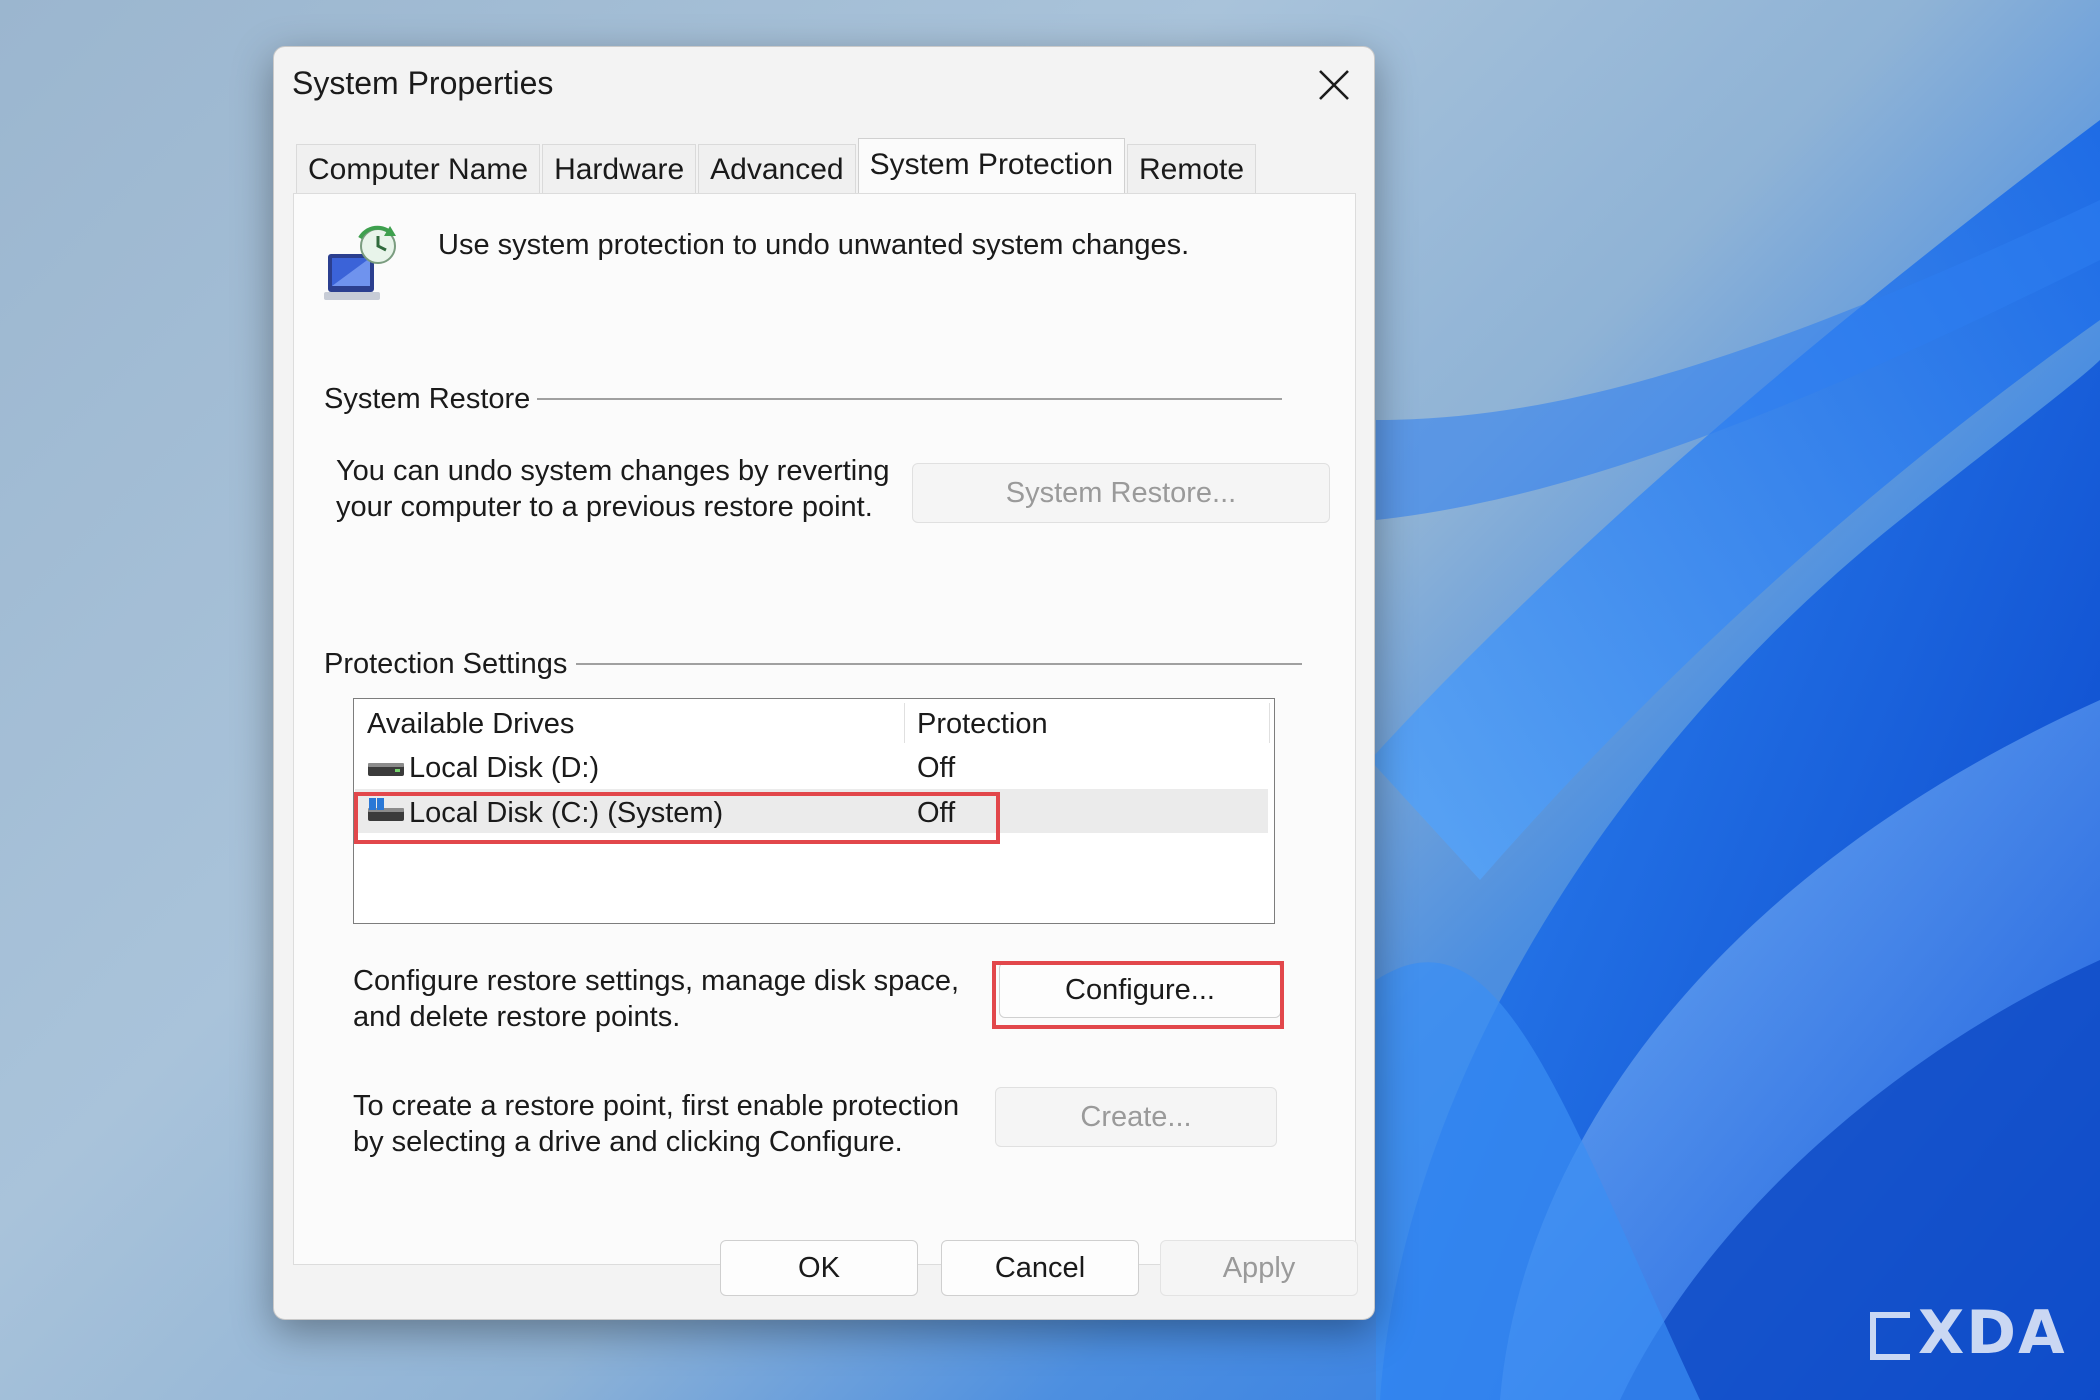  What do you see at coordinates (427, 399) in the screenshot?
I see `system-restore-group-label: System Restore` at bounding box center [427, 399].